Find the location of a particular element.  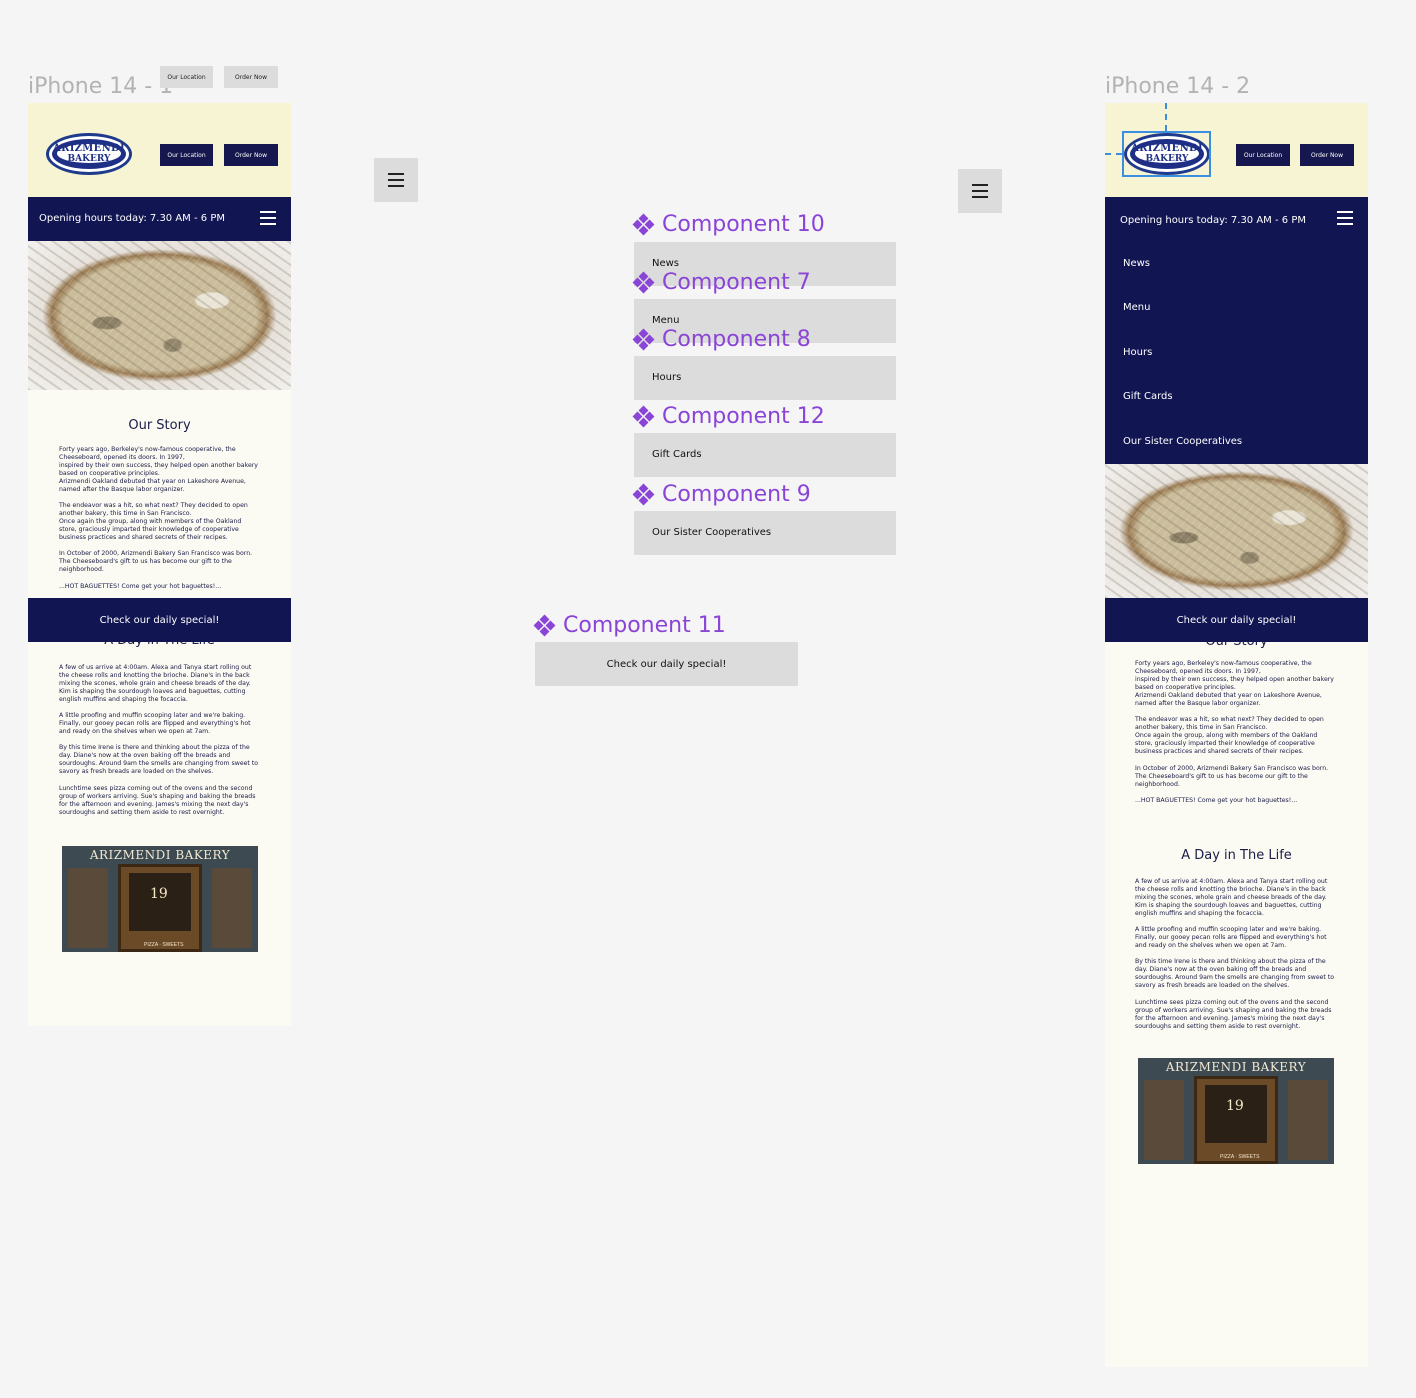

floating-menu-button is located at coordinates (396, 180).